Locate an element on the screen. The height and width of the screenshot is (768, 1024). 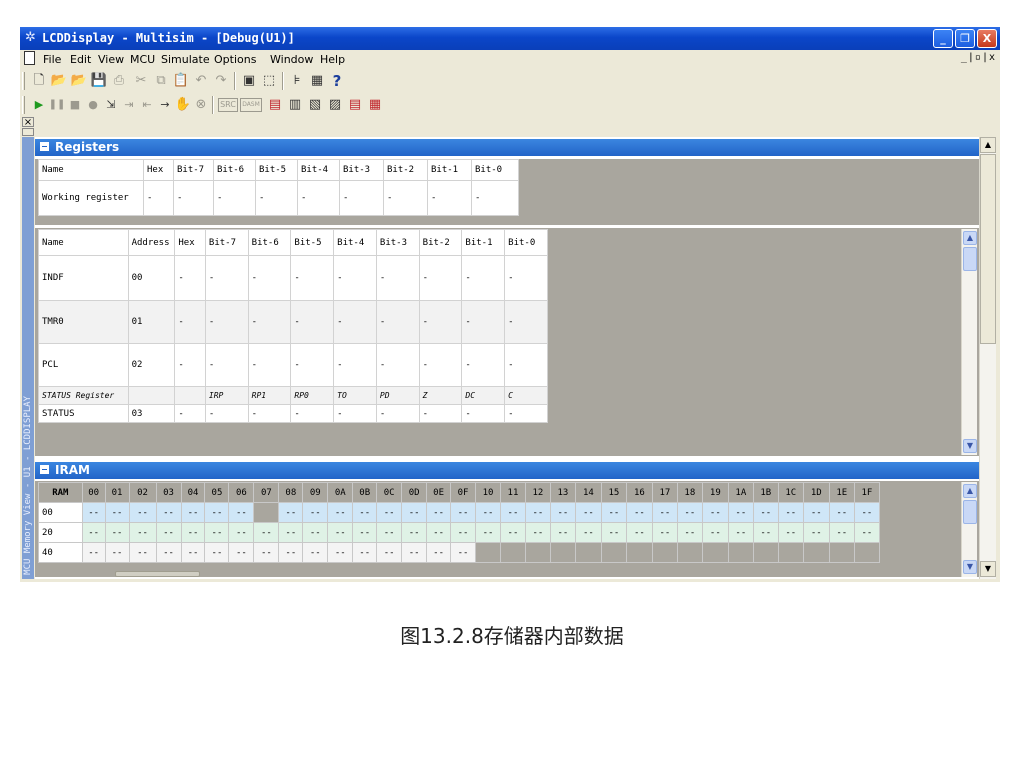
toolbar-grip is located at coordinates (23, 81).